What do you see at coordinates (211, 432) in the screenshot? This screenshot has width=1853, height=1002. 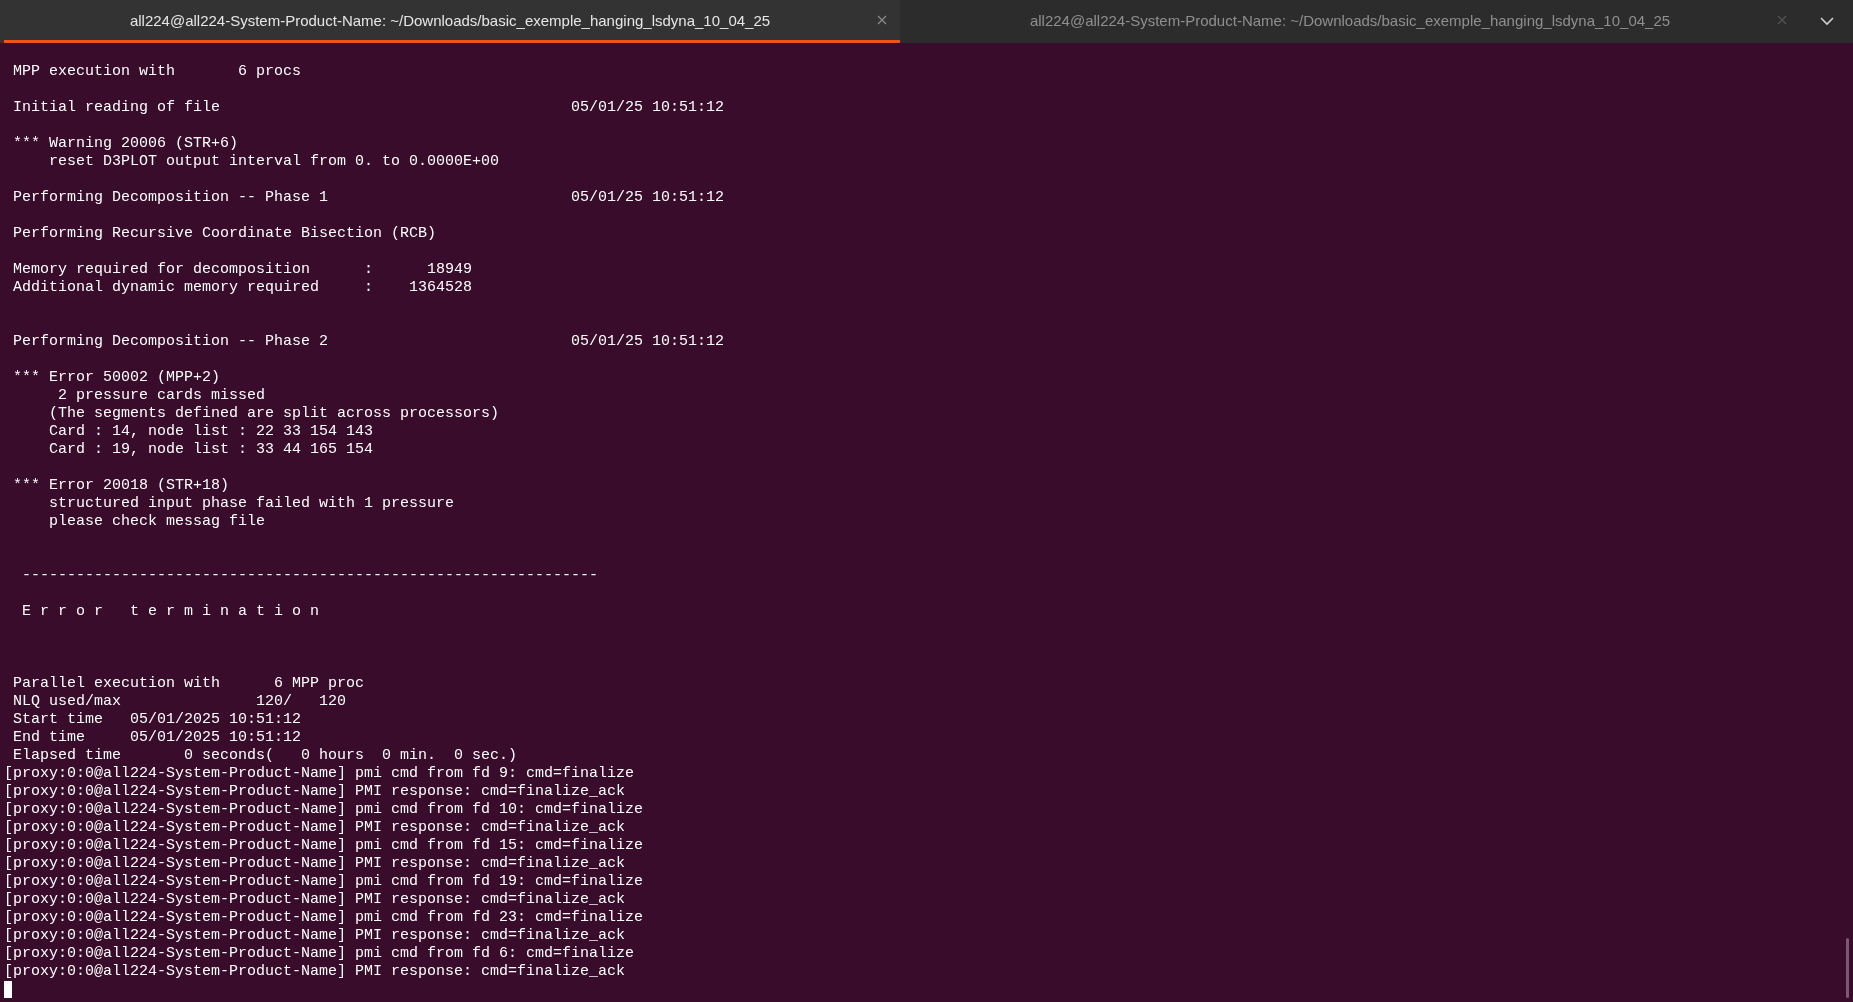 I see `terminal-line: Card : 14, node list : 22 33 154 143` at bounding box center [211, 432].